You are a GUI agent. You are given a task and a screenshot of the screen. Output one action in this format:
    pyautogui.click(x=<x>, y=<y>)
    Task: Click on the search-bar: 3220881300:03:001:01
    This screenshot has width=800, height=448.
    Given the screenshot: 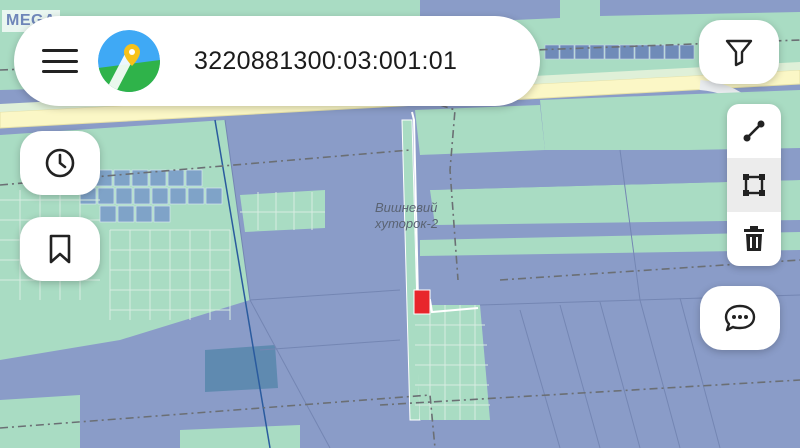 What is the action you would take?
    pyautogui.click(x=277, y=61)
    